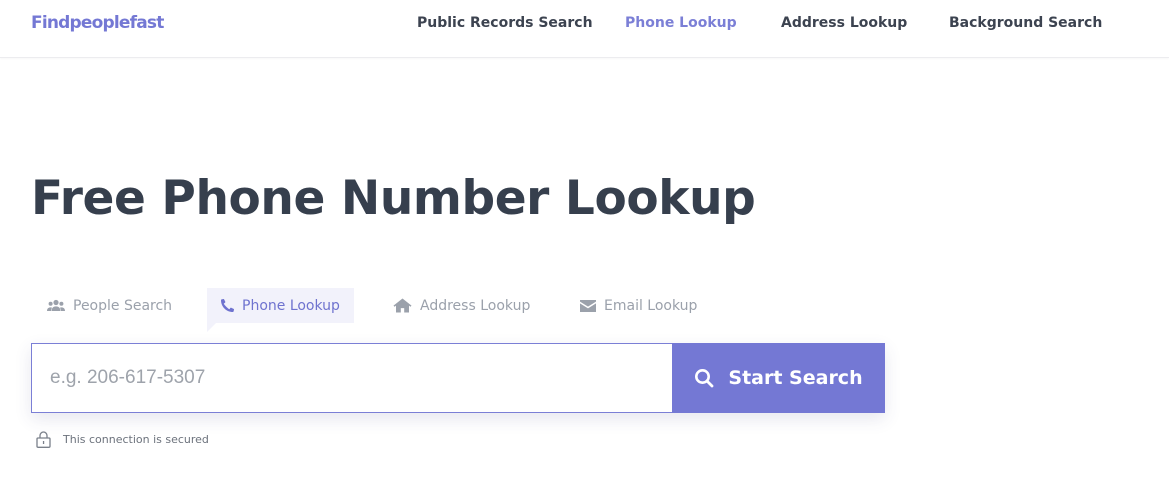 The image size is (1169, 500). What do you see at coordinates (393, 198) in the screenshot?
I see `page-title: Free Phone Number Lookup` at bounding box center [393, 198].